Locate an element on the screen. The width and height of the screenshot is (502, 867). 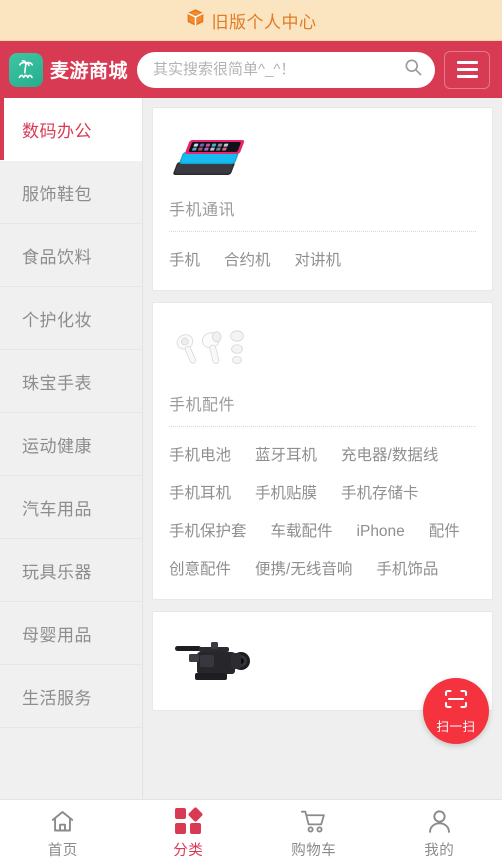
sidebar-item-mother-baby: 母婴用品 is located at coordinates (71, 633).